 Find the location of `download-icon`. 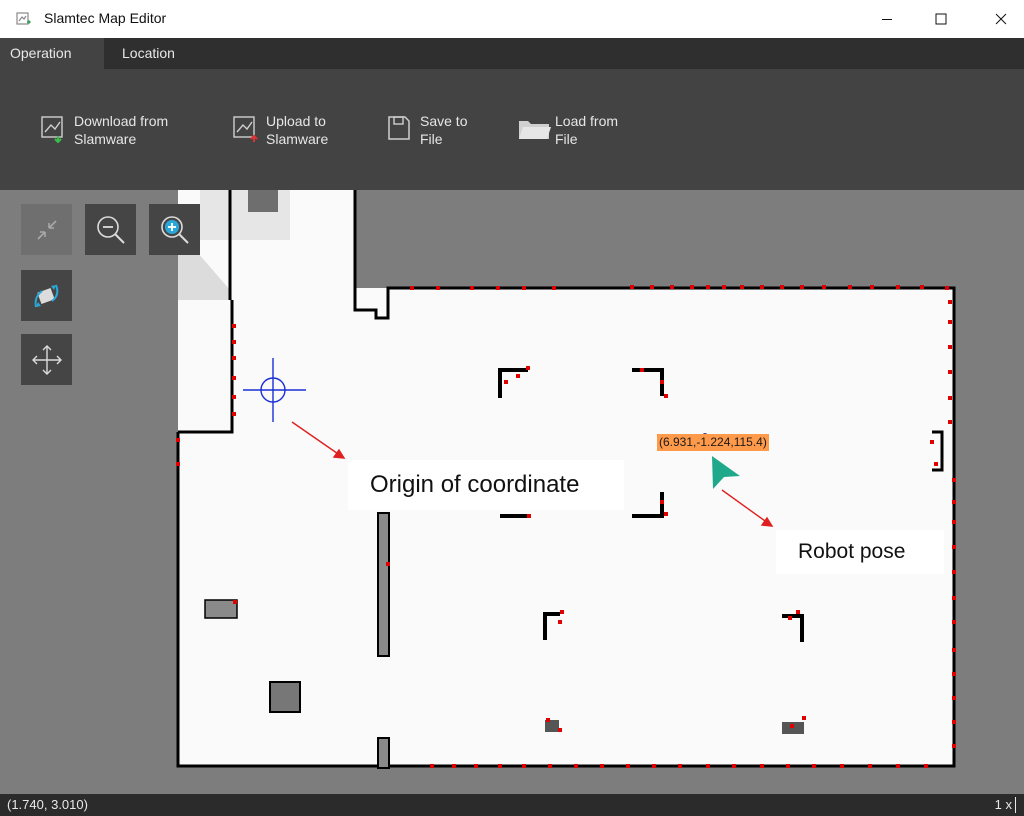

download-icon is located at coordinates (52, 130).